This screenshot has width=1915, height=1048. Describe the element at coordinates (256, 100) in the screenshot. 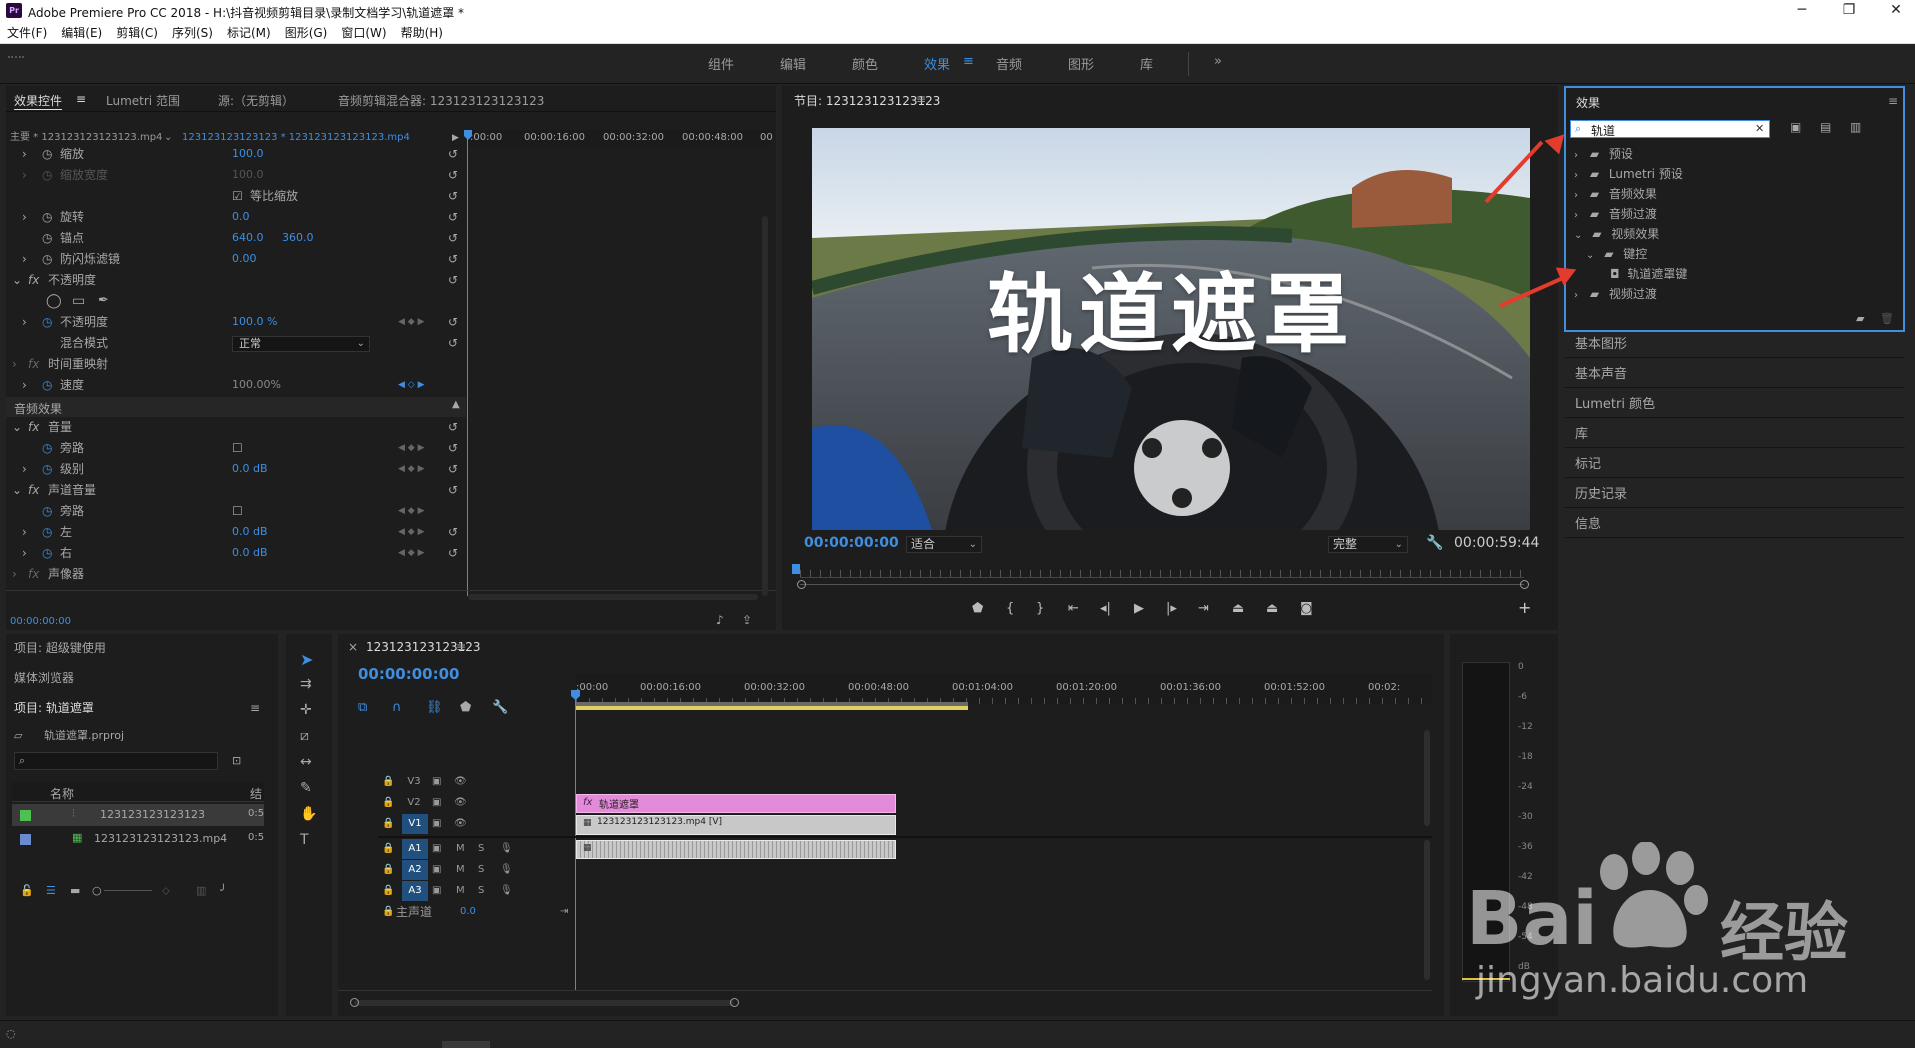

I see `tab-source: 源:（无剪辑）` at that location.